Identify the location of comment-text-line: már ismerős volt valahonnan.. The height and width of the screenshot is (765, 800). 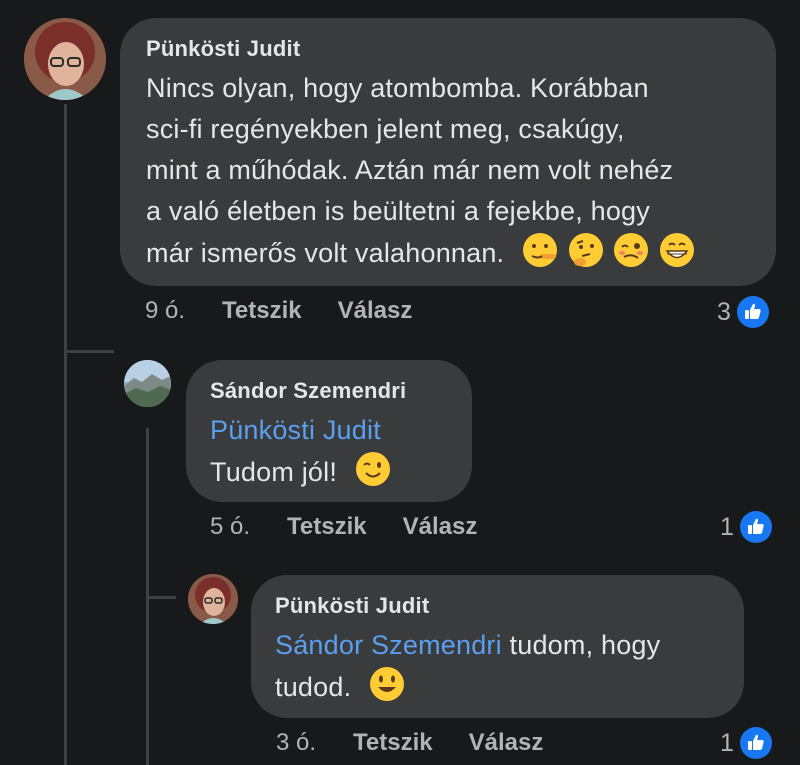
(448, 253).